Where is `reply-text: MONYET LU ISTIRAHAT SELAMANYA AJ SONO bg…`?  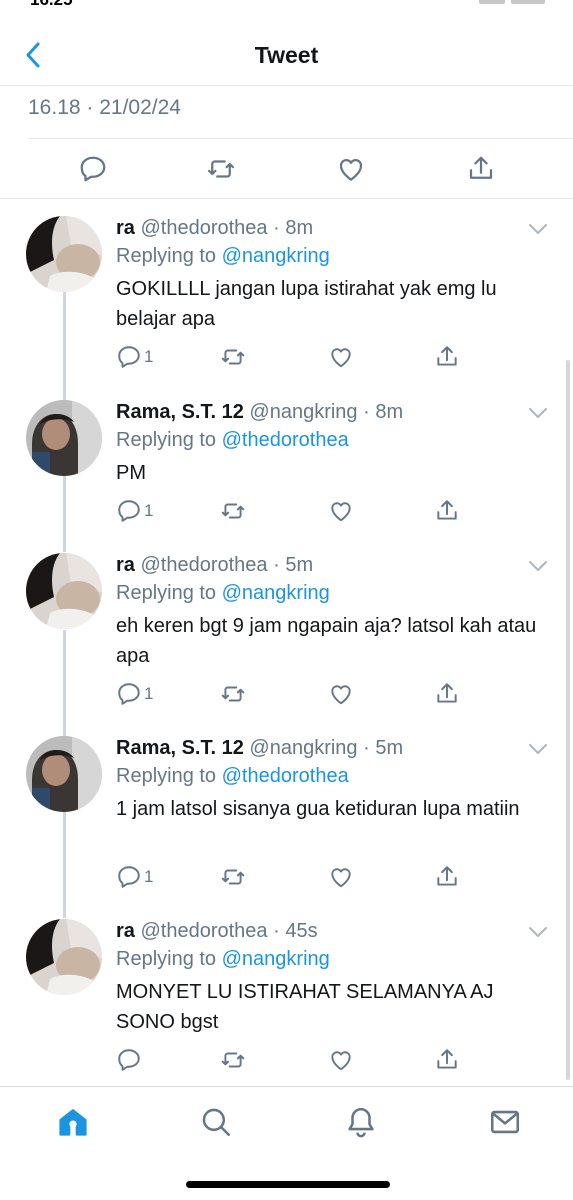 reply-text: MONYET LU ISTIRAHAT SELAMANYA AJ SONO bg… is located at coordinates (305, 1007).